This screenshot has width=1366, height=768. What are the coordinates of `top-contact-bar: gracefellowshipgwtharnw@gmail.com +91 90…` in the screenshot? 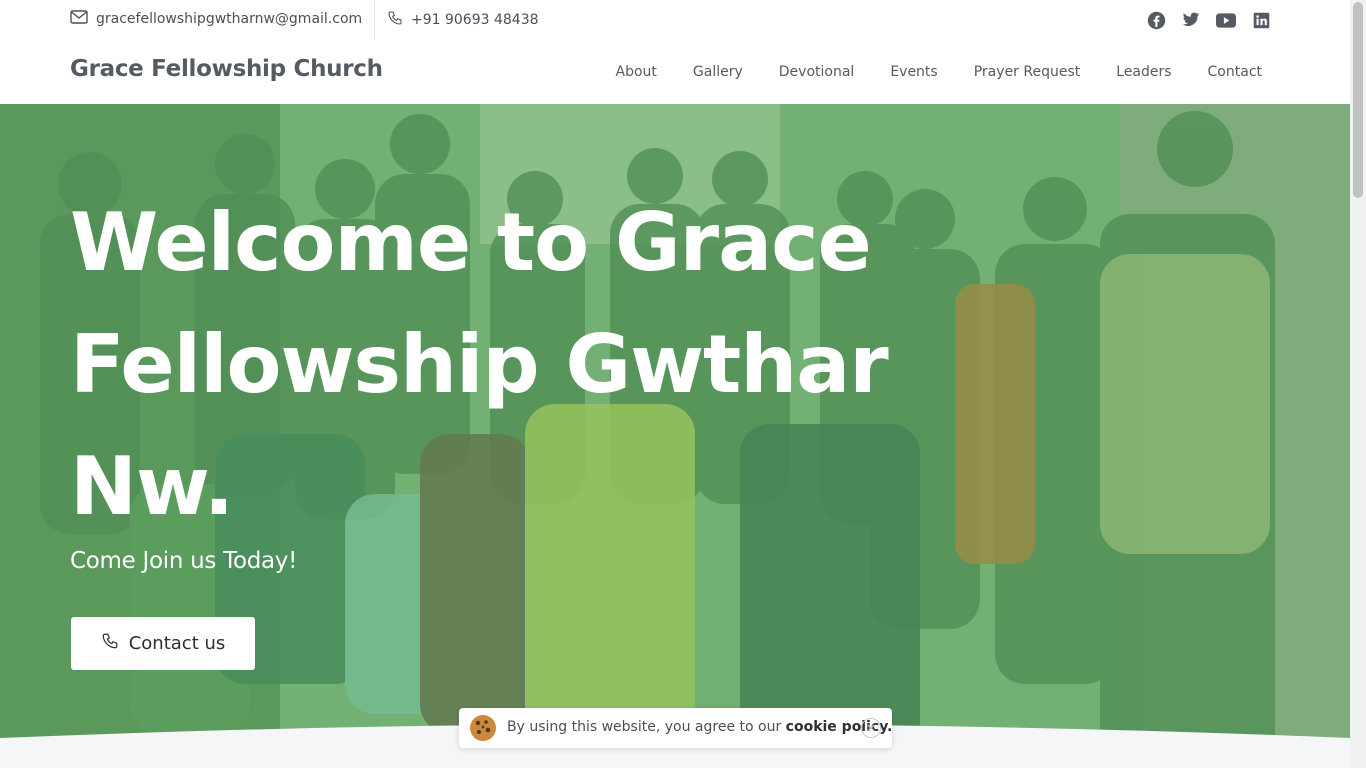 It's located at (675, 20).